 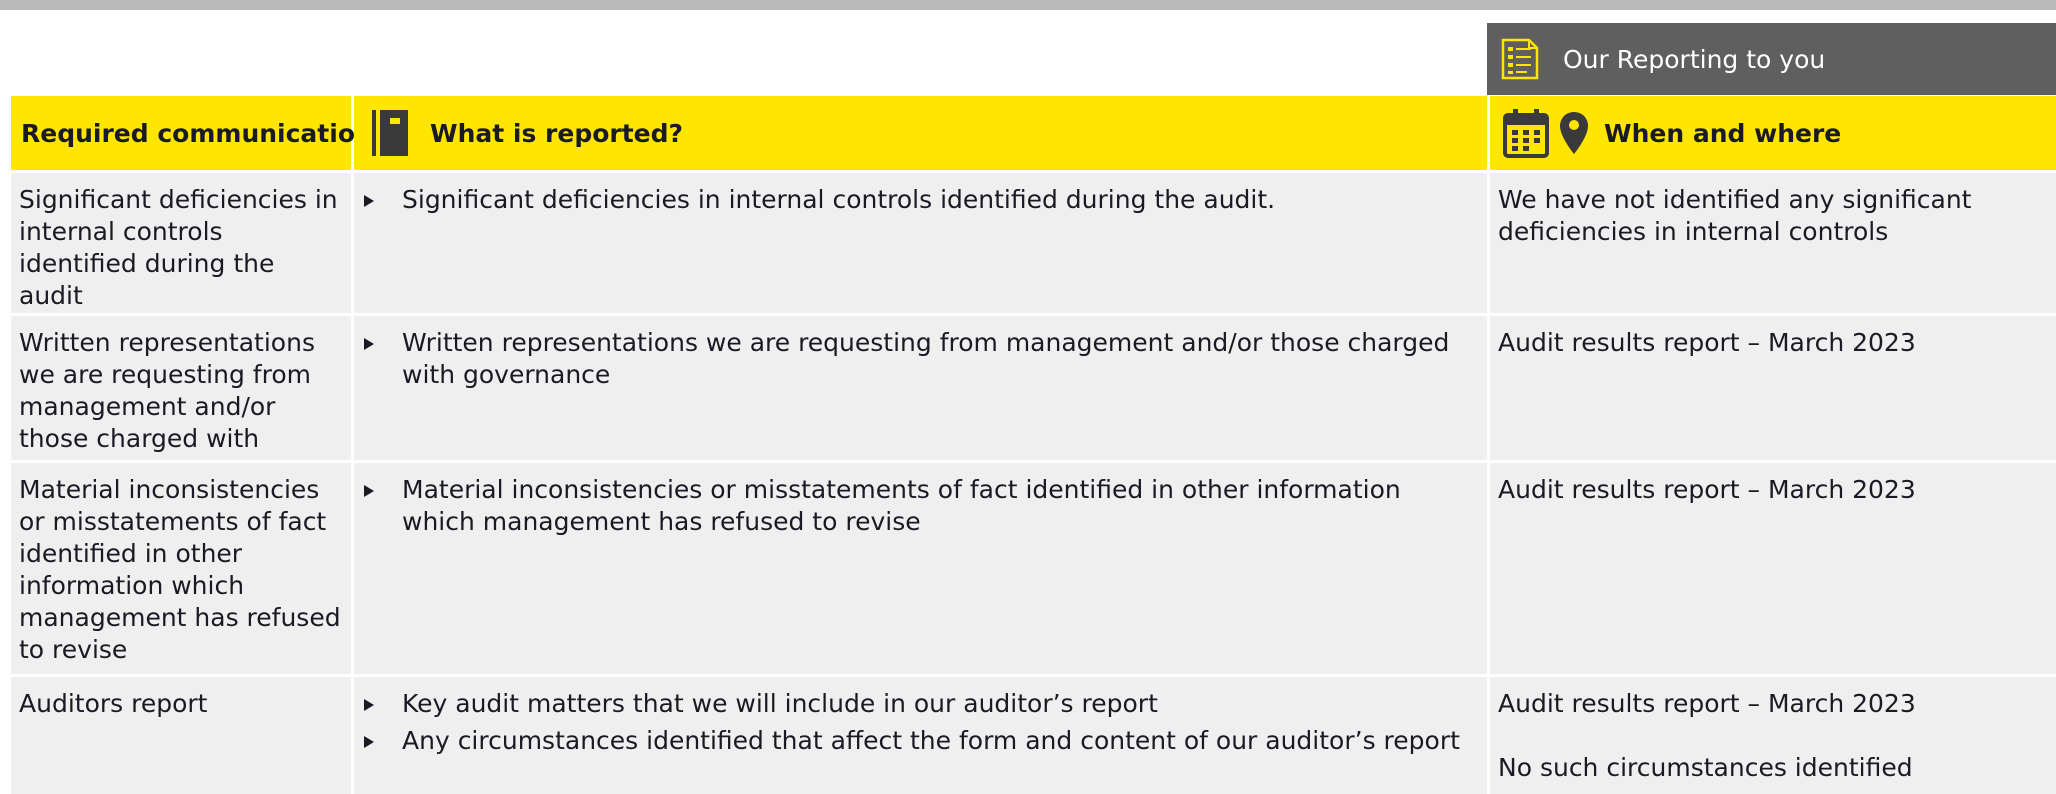 What do you see at coordinates (1694, 59) in the screenshot?
I see `reporting-banner-title: Our Reporting to you` at bounding box center [1694, 59].